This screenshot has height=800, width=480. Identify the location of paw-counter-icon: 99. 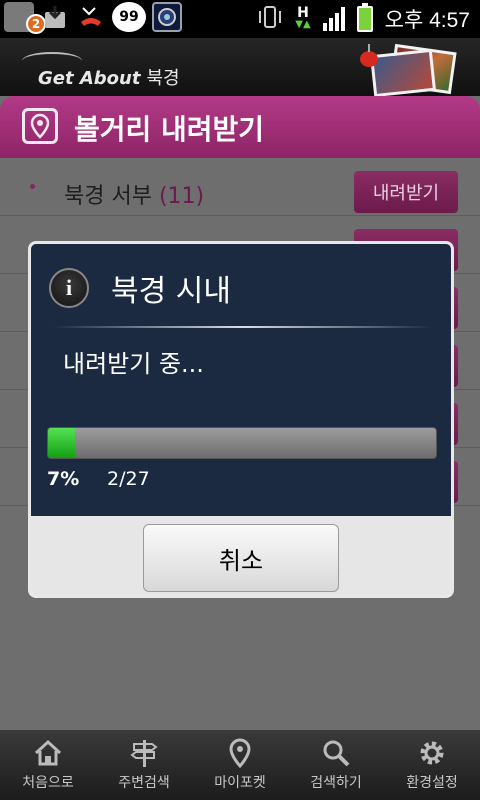
(129, 17).